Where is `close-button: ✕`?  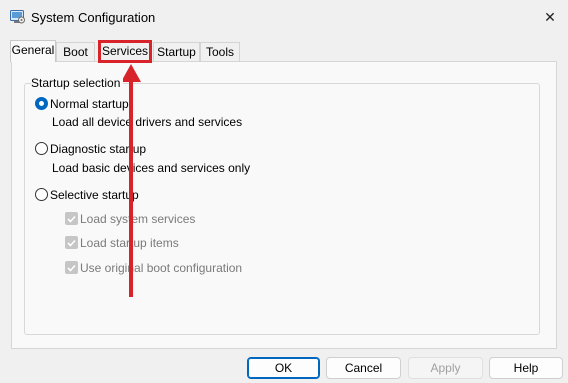
close-button: ✕ is located at coordinates (550, 17).